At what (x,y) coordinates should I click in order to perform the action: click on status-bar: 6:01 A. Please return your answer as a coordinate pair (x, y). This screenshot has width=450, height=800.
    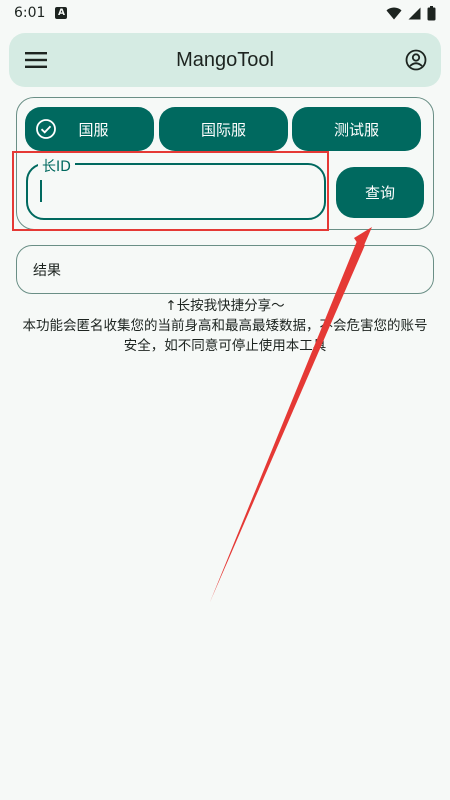
    Looking at the image, I should click on (225, 13).